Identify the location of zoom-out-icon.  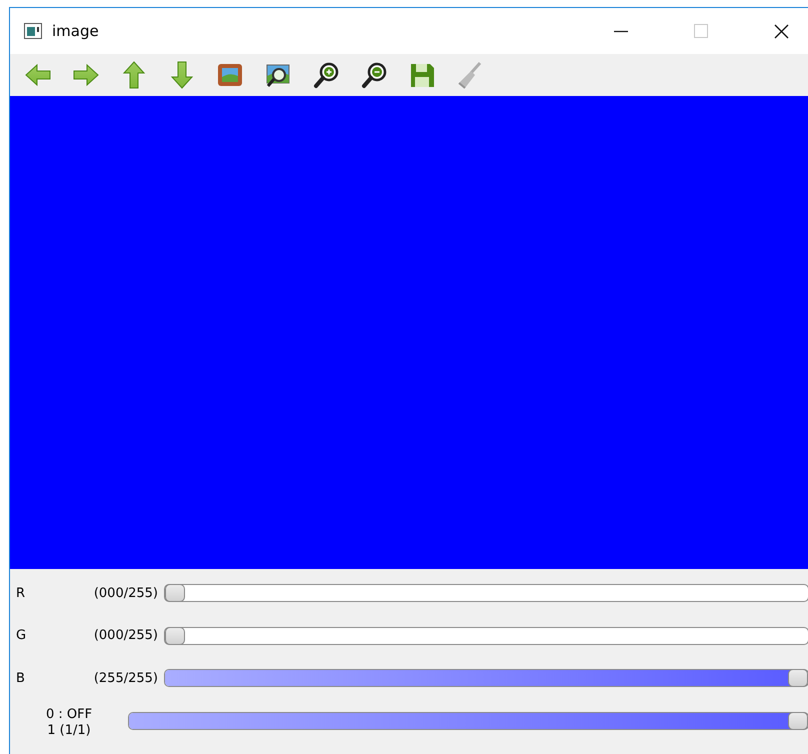
(374, 75).